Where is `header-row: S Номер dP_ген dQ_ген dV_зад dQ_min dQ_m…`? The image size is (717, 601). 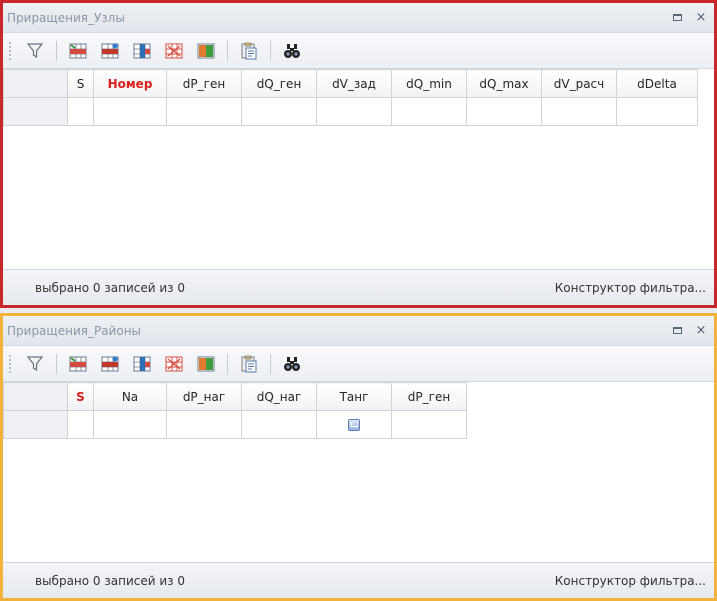 header-row: S Номер dP_ген dQ_ген dV_зад dQ_min dQ_m… is located at coordinates (350, 83).